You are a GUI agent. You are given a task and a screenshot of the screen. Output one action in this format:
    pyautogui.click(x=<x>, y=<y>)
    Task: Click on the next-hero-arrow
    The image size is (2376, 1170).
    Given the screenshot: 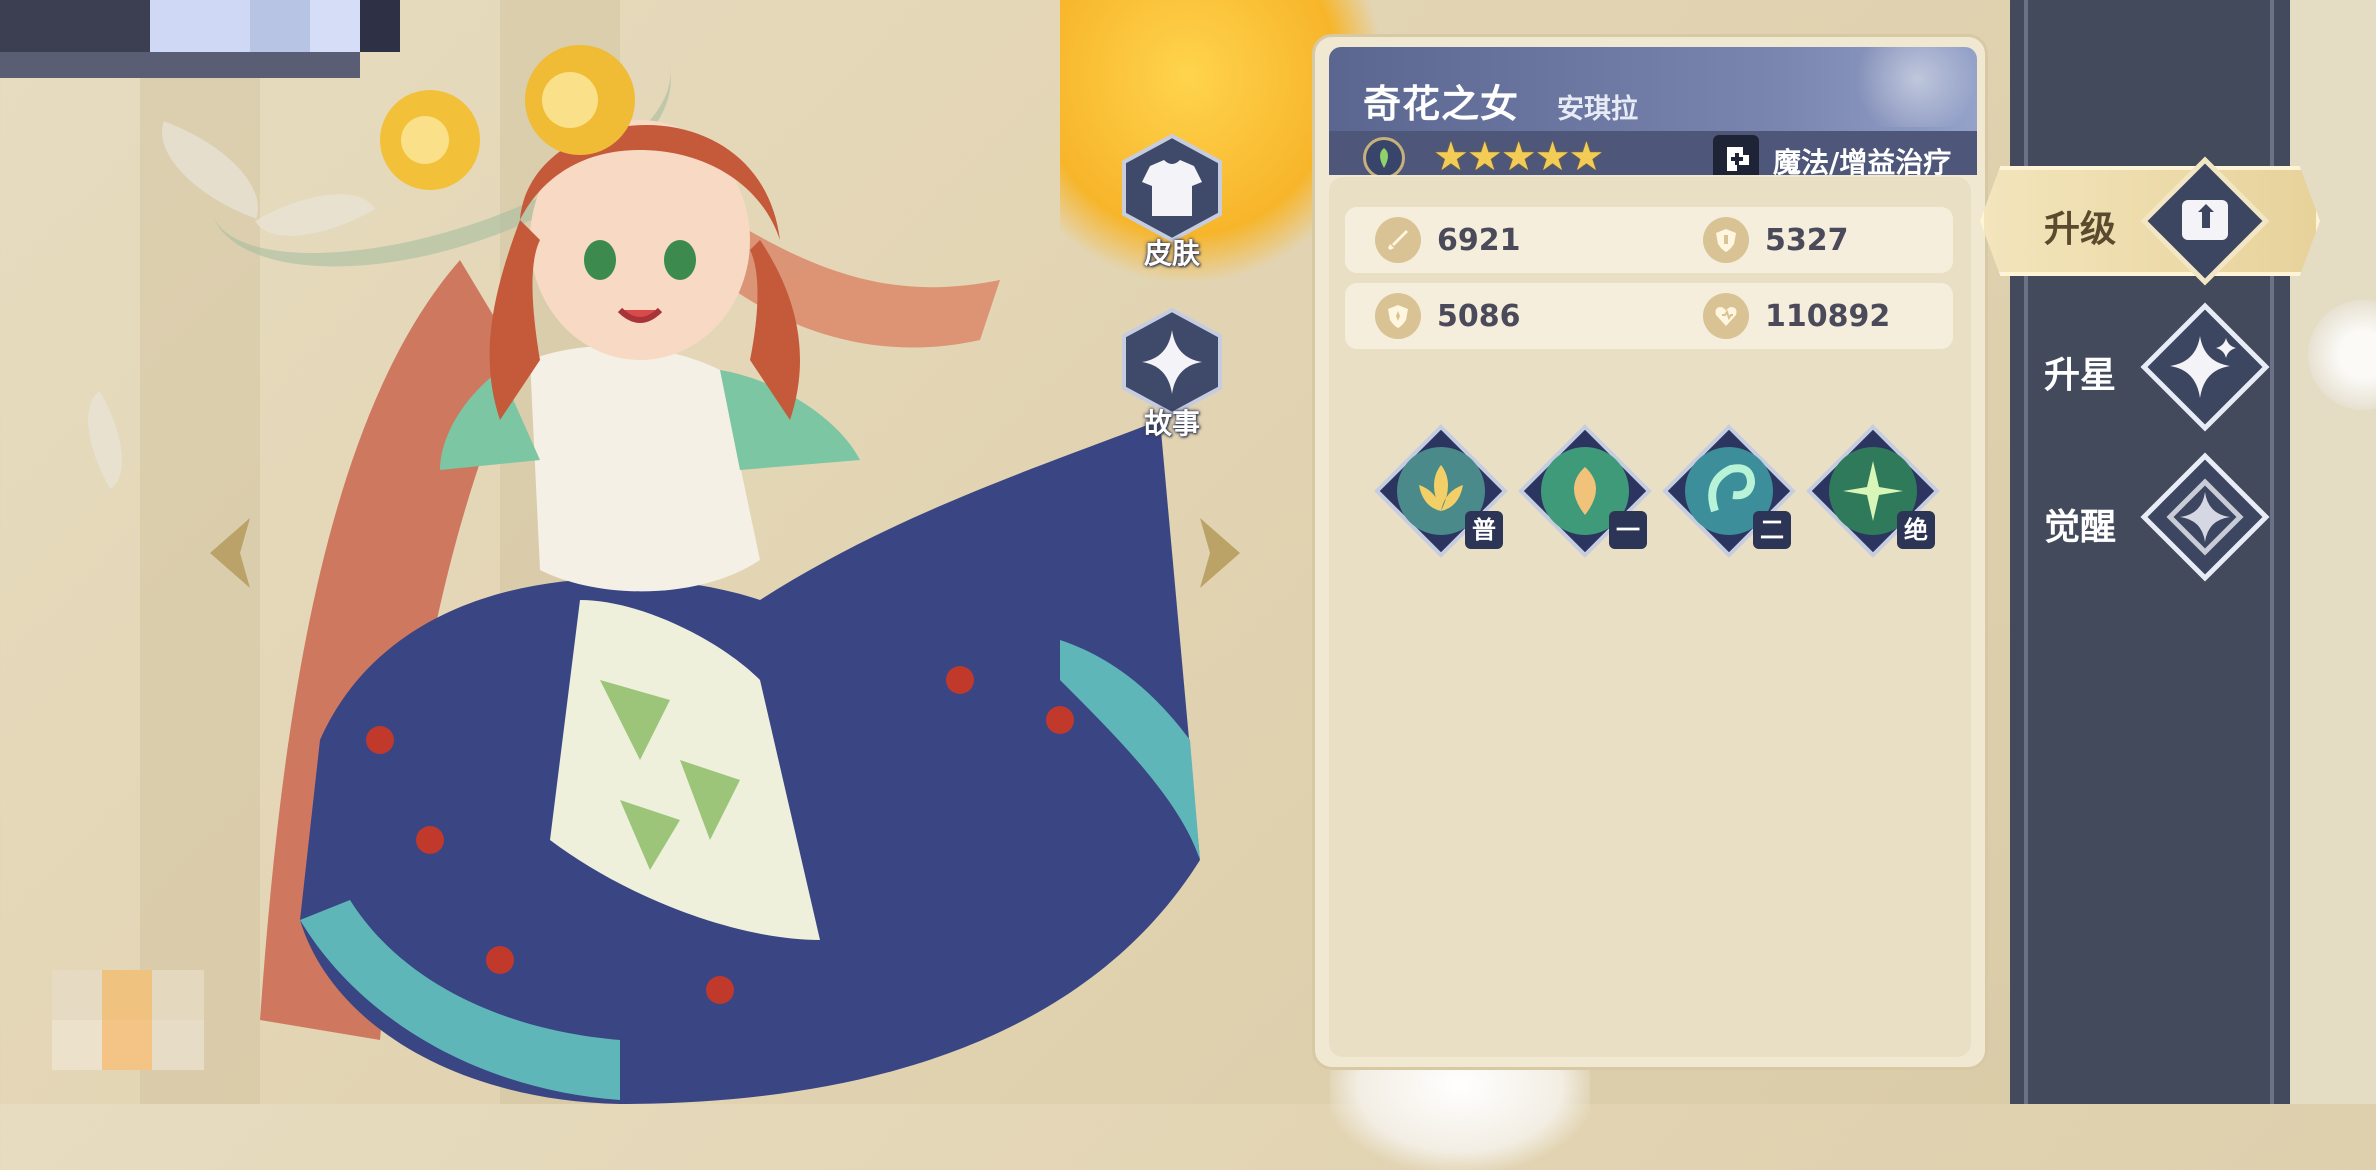 What is the action you would take?
    pyautogui.click(x=1215, y=553)
    